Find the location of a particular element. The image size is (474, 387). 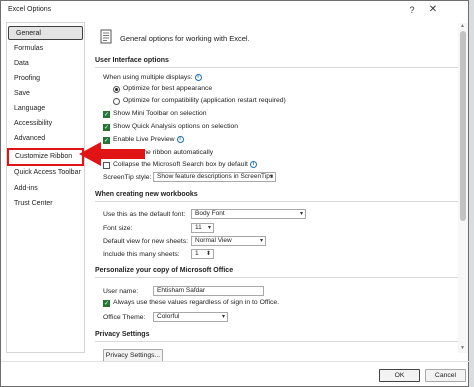

radio-best-label: Optimize for best appearance is located at coordinates (168, 88).